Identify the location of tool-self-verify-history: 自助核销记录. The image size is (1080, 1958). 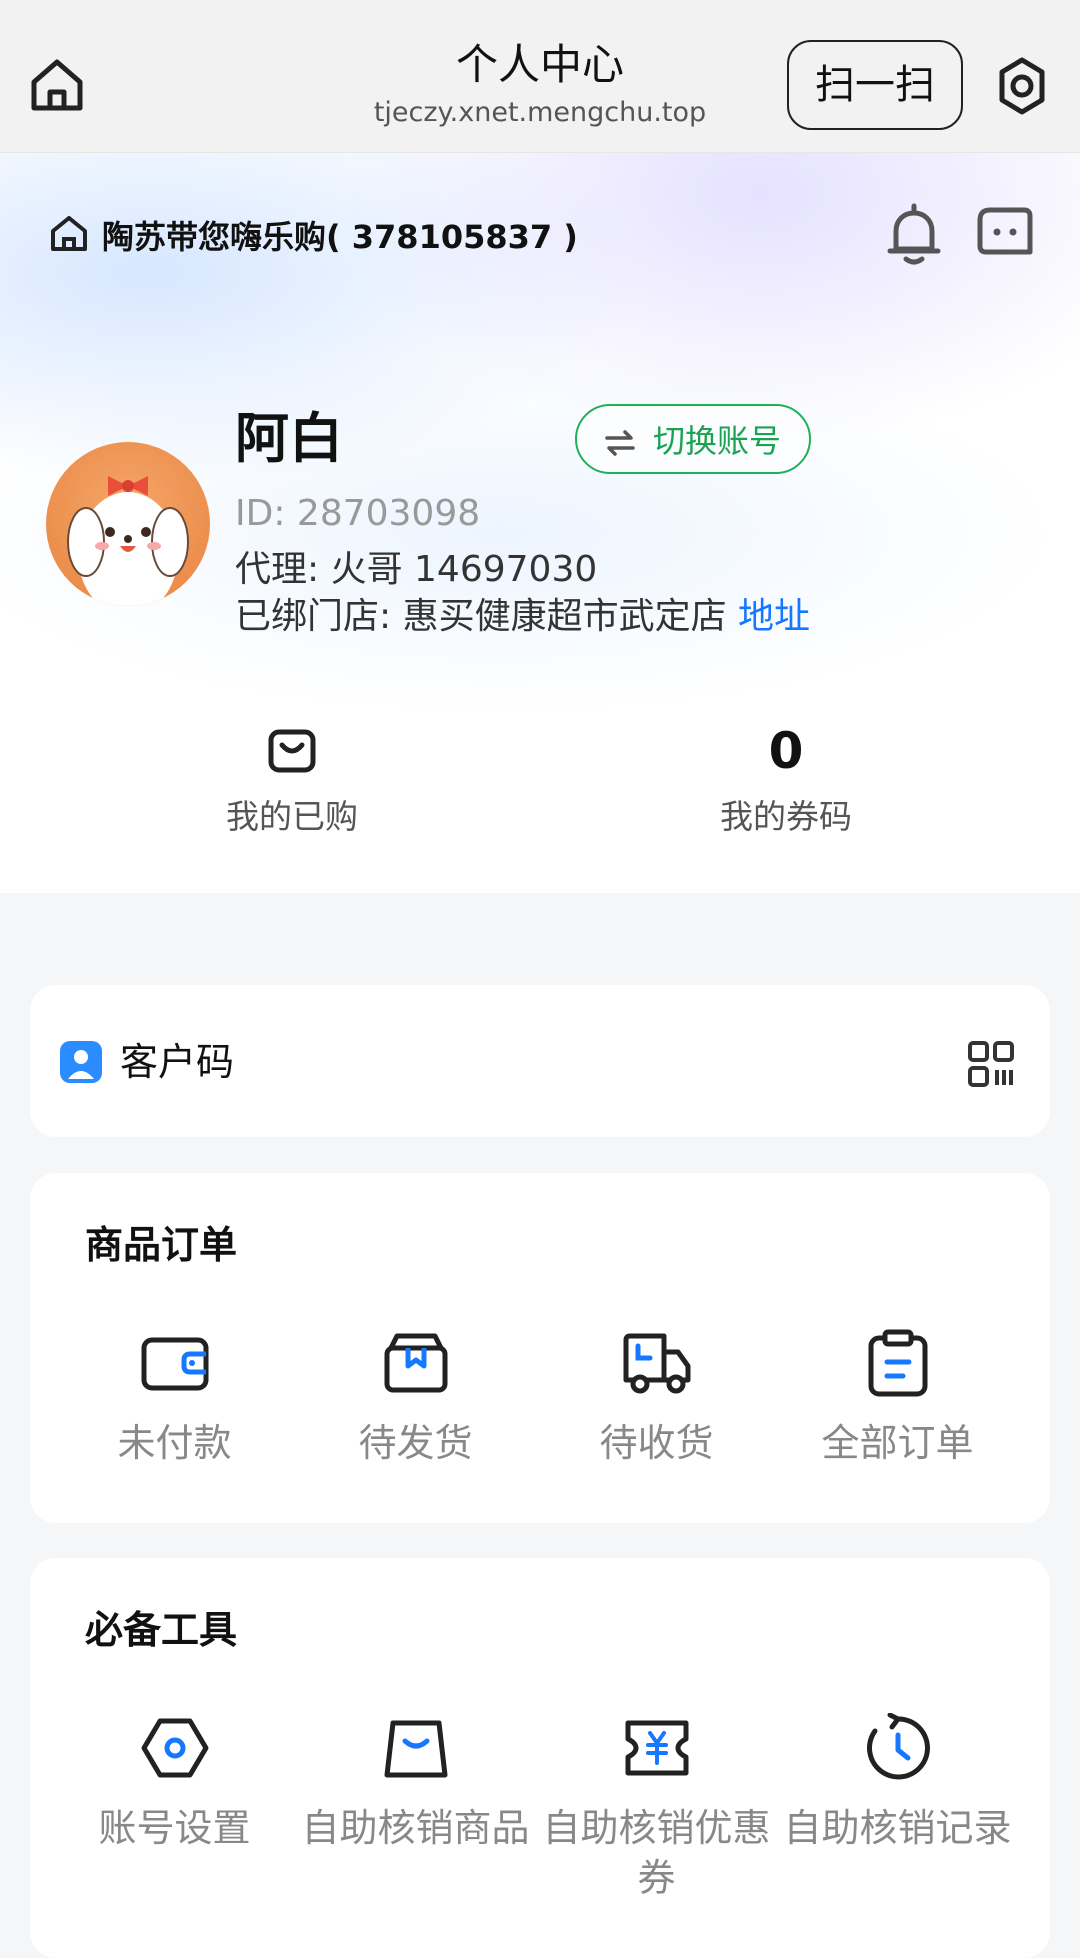
(897, 1807).